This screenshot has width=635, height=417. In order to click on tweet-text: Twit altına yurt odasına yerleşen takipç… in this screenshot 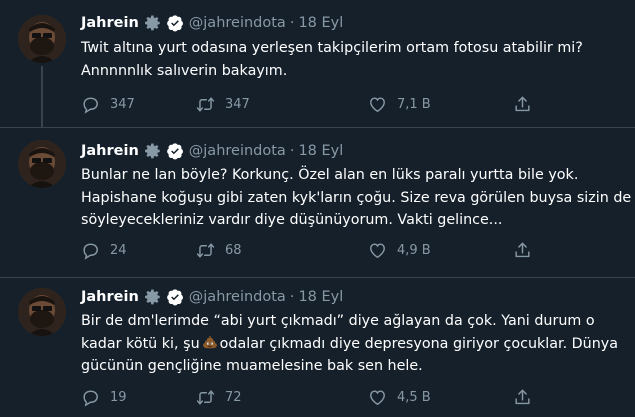, I will do `click(352, 59)`.